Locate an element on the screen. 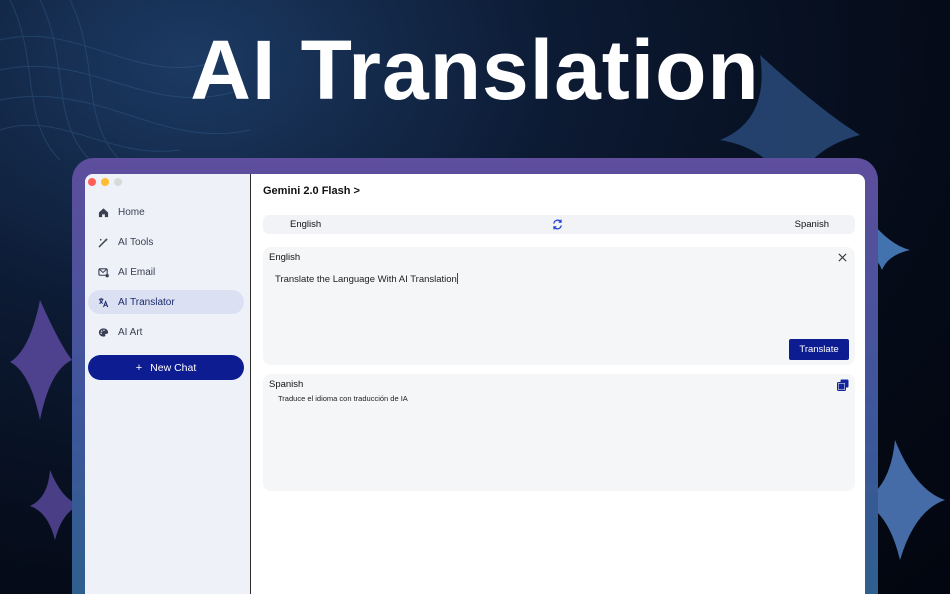 The height and width of the screenshot is (594, 950). sidebar-item-ai-translator: AI Translator is located at coordinates (166, 302).